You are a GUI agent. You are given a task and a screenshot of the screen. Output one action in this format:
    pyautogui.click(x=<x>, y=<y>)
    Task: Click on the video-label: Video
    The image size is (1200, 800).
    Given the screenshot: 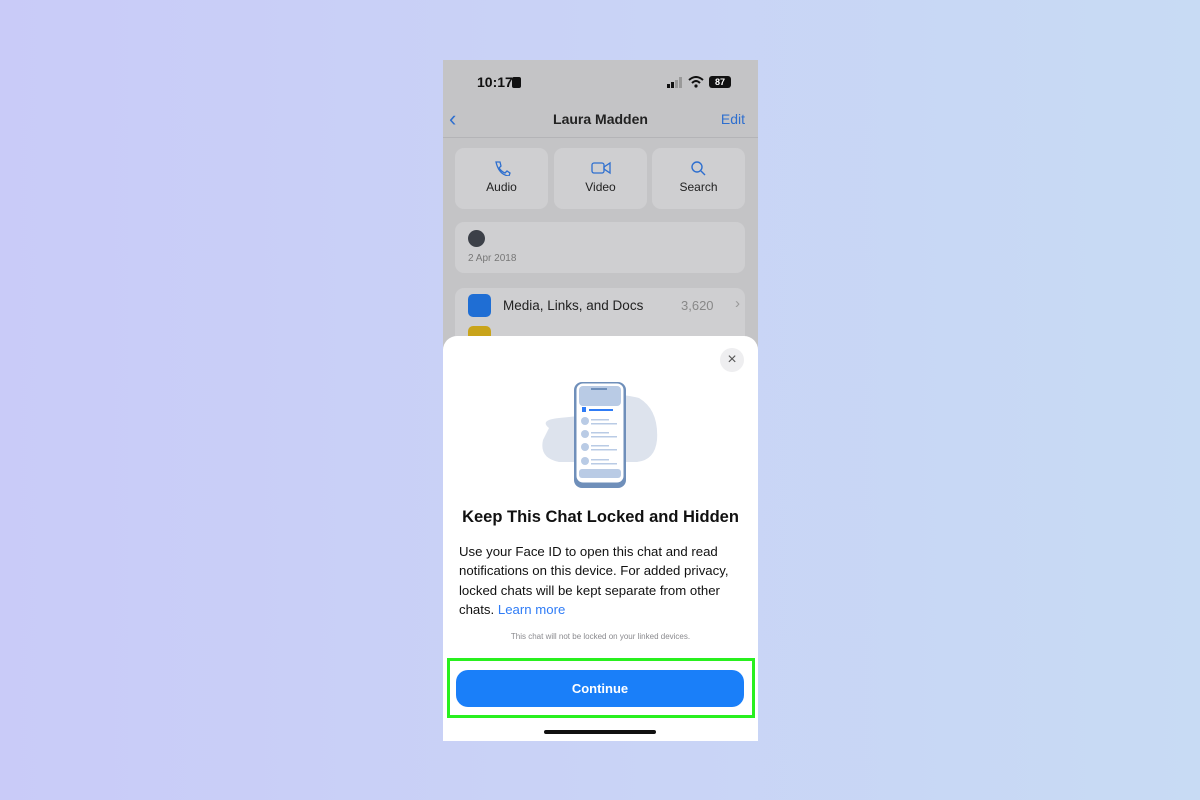 What is the action you would take?
    pyautogui.click(x=600, y=187)
    